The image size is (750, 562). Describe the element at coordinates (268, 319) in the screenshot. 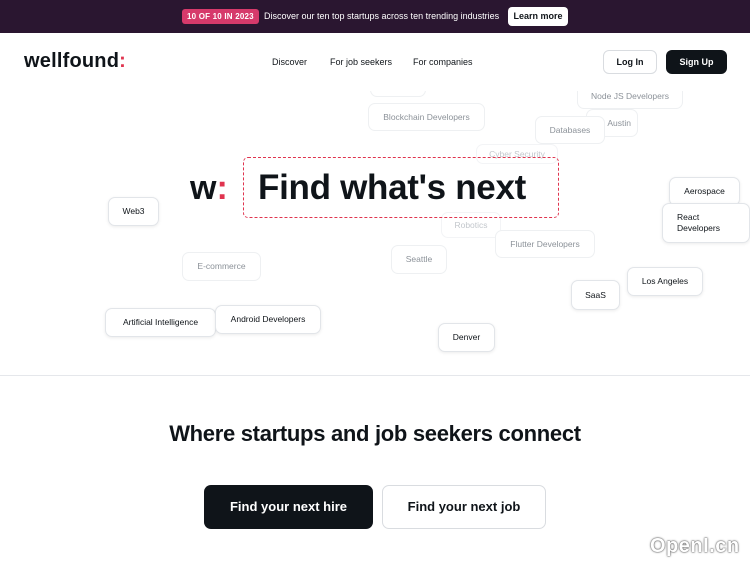

I see `hero-chip: Android Developers` at that location.